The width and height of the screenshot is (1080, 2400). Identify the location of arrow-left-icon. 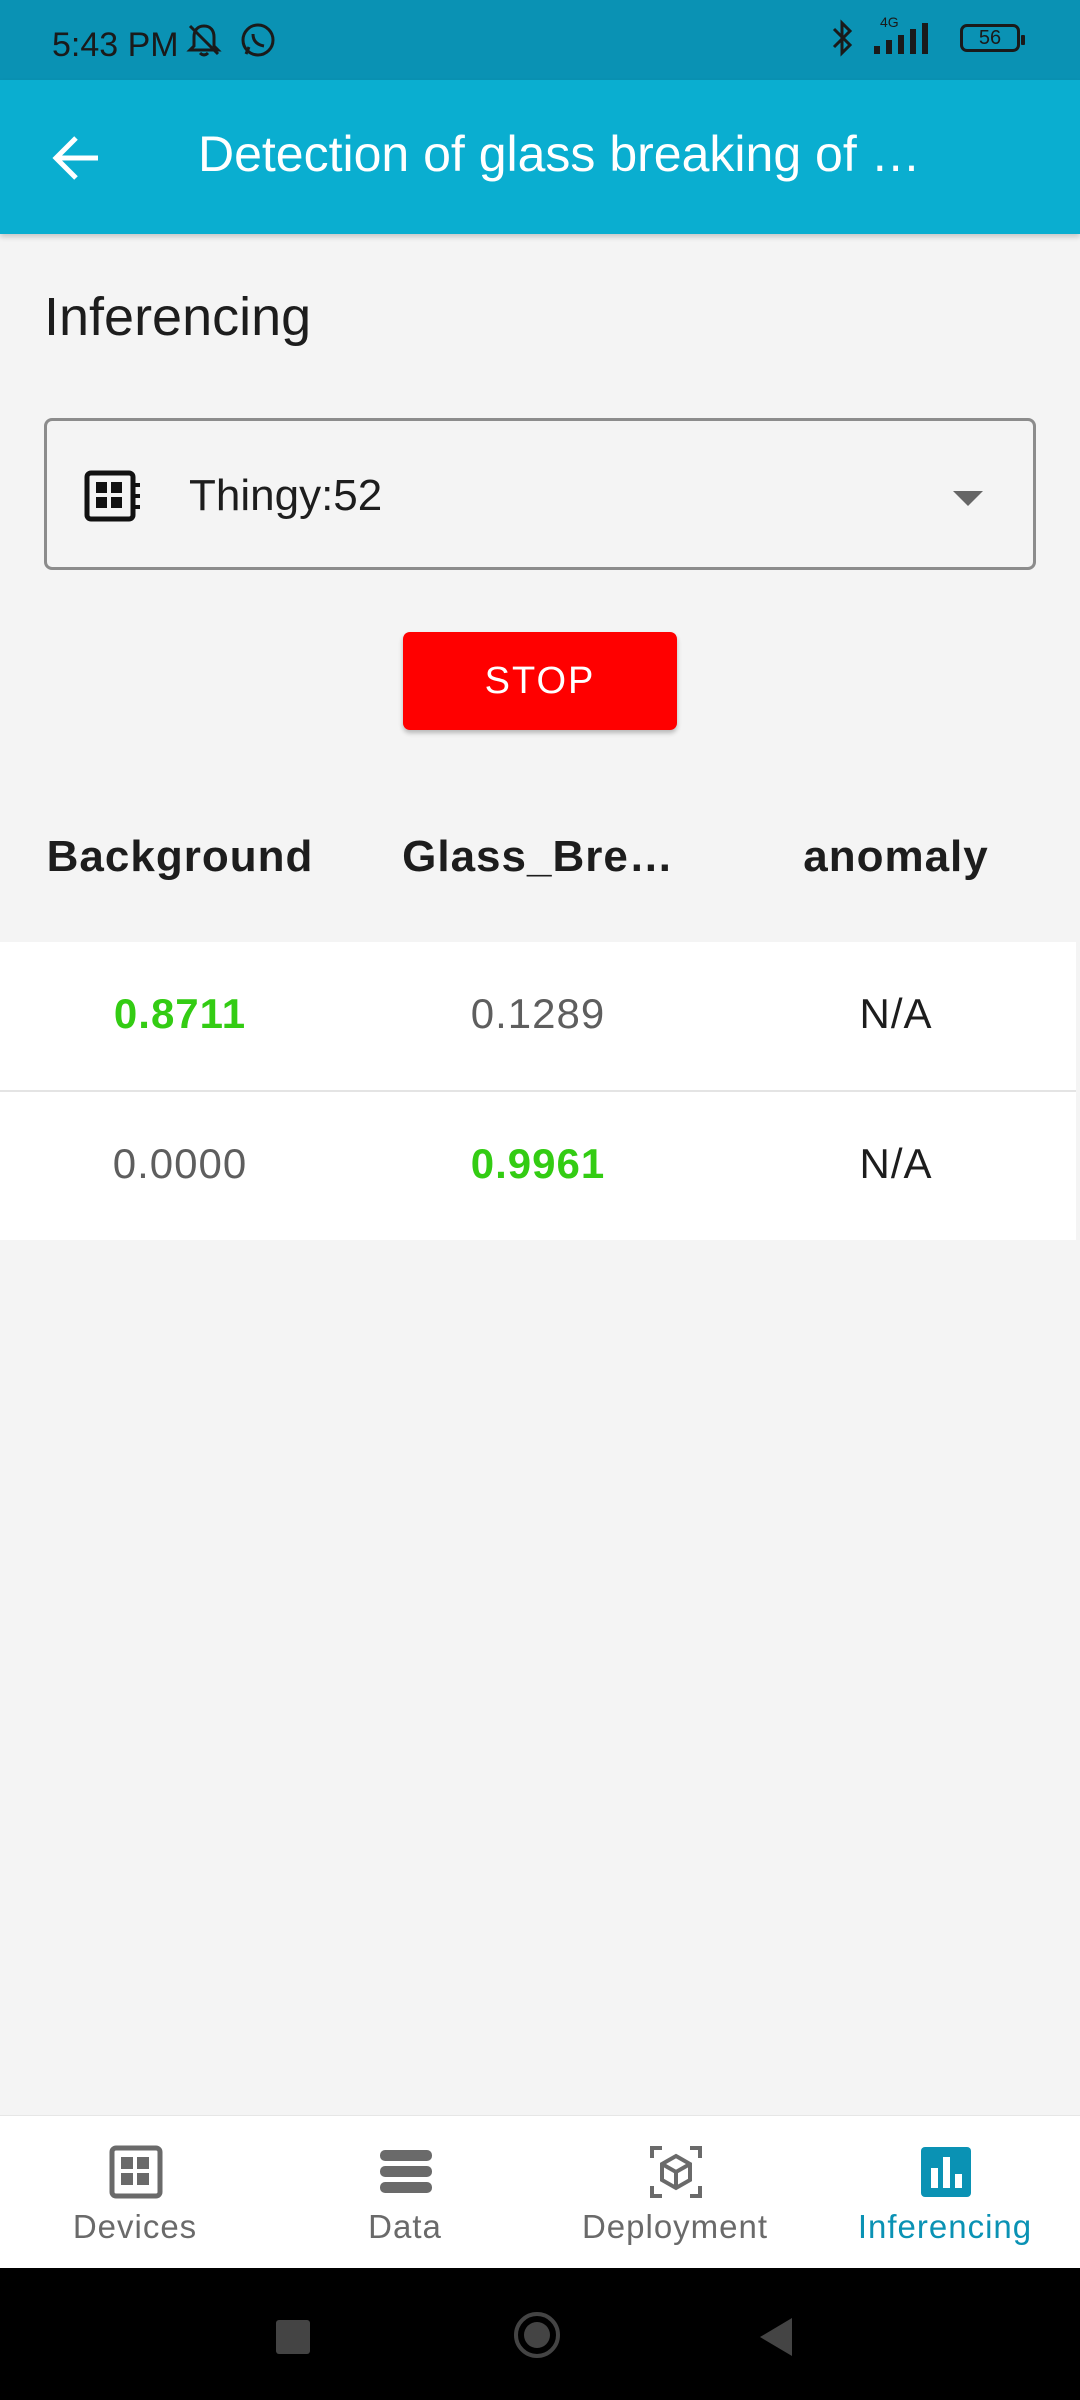
(78, 158).